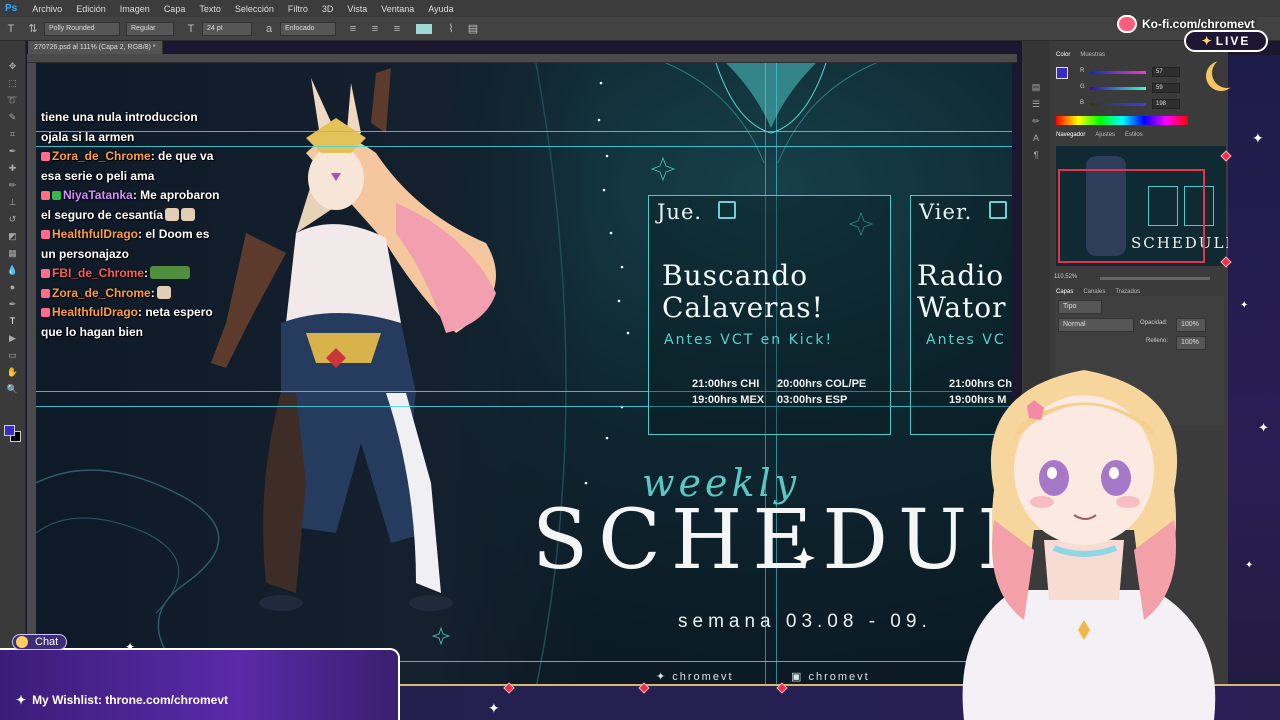 This screenshot has height=720, width=1280. What do you see at coordinates (9, 430) in the screenshot?
I see `foreground-color-swatch` at bounding box center [9, 430].